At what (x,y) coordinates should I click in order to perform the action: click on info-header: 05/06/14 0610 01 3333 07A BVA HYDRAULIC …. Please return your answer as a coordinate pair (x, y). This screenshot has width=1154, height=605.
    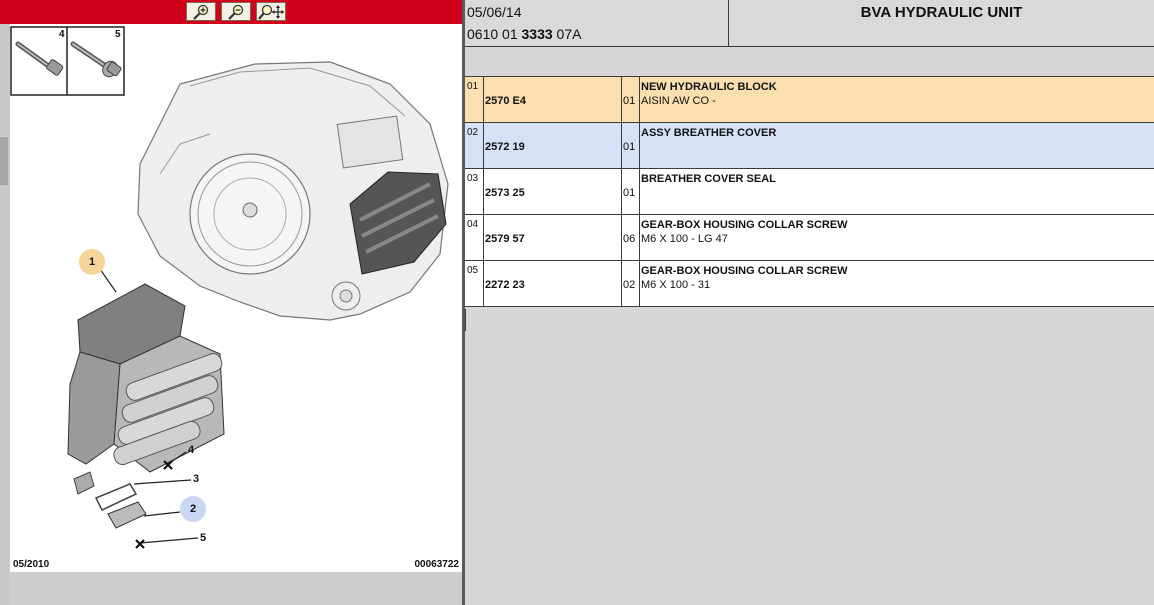
    Looking at the image, I should click on (809, 23).